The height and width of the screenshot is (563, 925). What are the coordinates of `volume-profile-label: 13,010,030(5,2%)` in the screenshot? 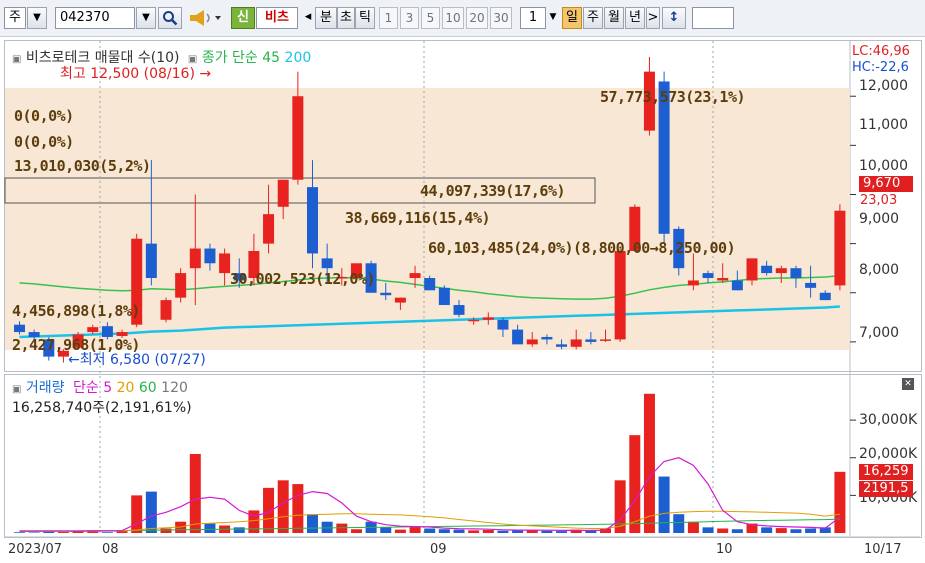 It's located at (82, 166).